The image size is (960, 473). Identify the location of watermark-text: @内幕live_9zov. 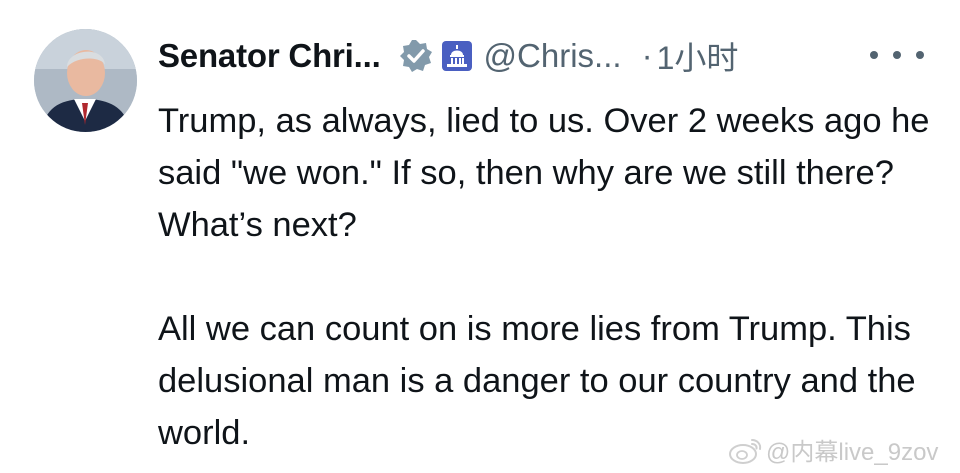
(852, 452).